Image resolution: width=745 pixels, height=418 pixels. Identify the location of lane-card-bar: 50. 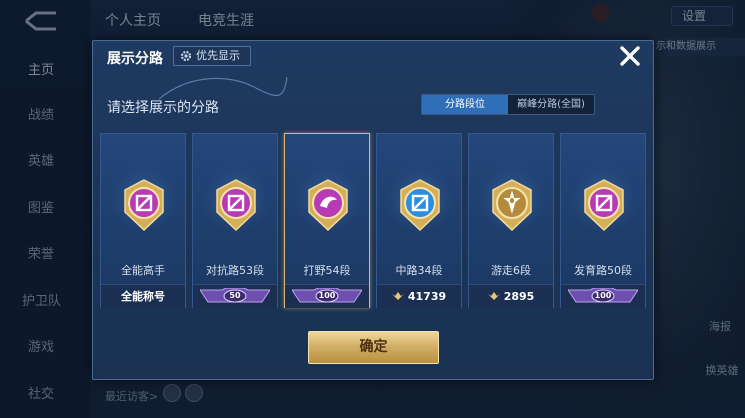
(235, 296).